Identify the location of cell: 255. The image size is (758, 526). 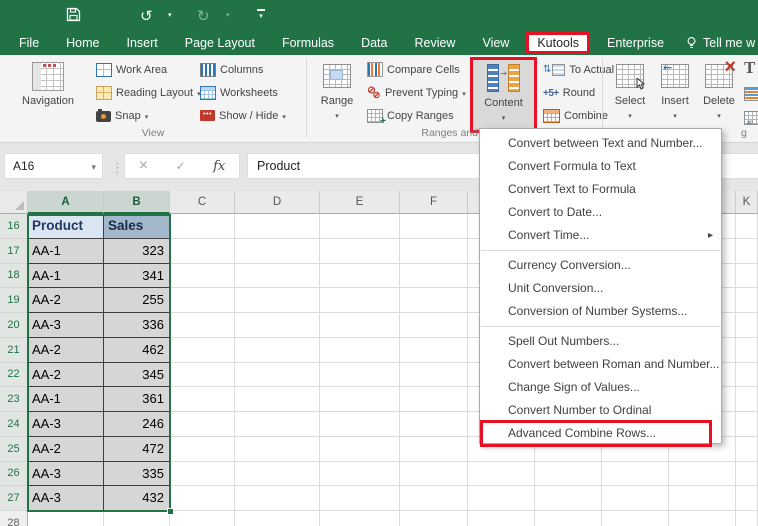
(137, 300).